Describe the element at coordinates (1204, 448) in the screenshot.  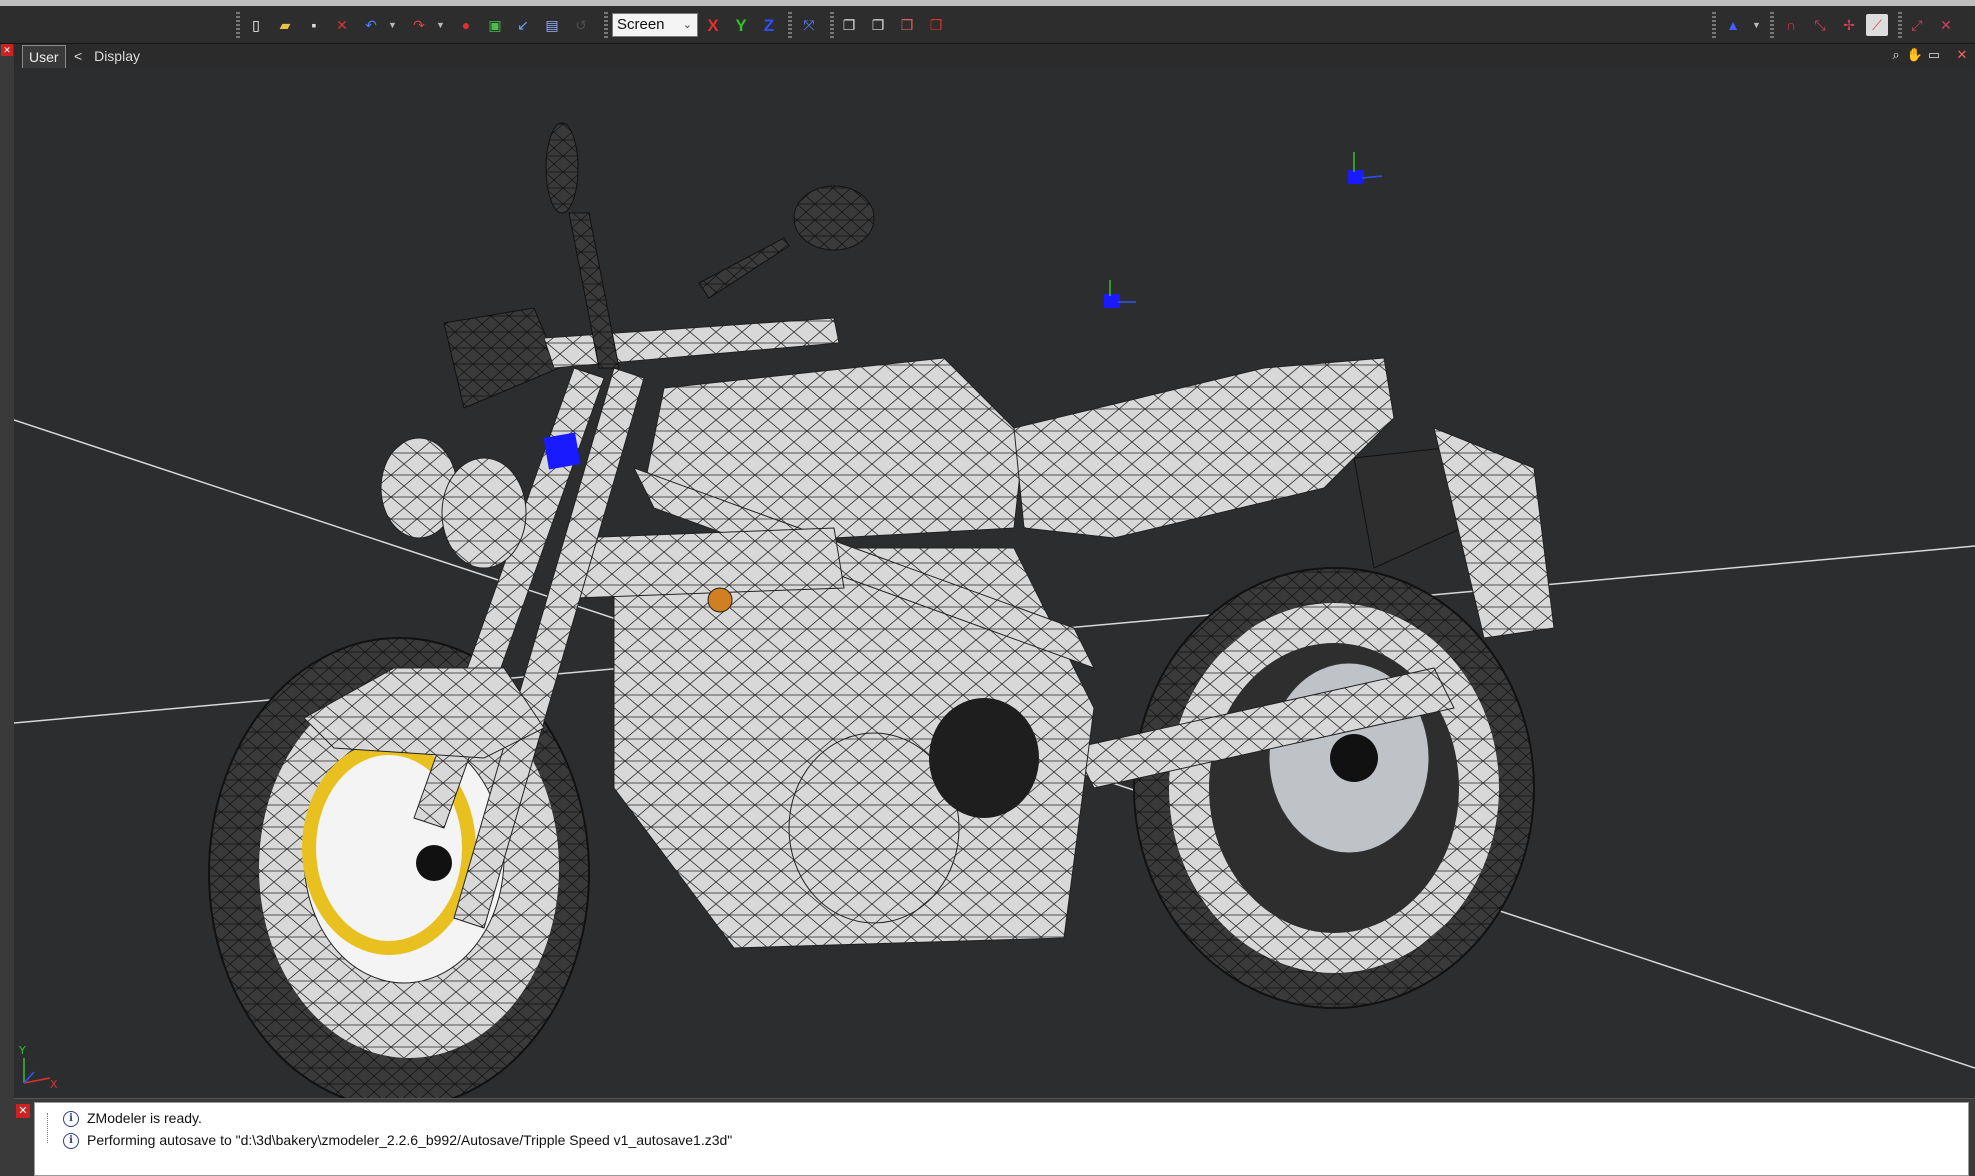
I see `seat` at that location.